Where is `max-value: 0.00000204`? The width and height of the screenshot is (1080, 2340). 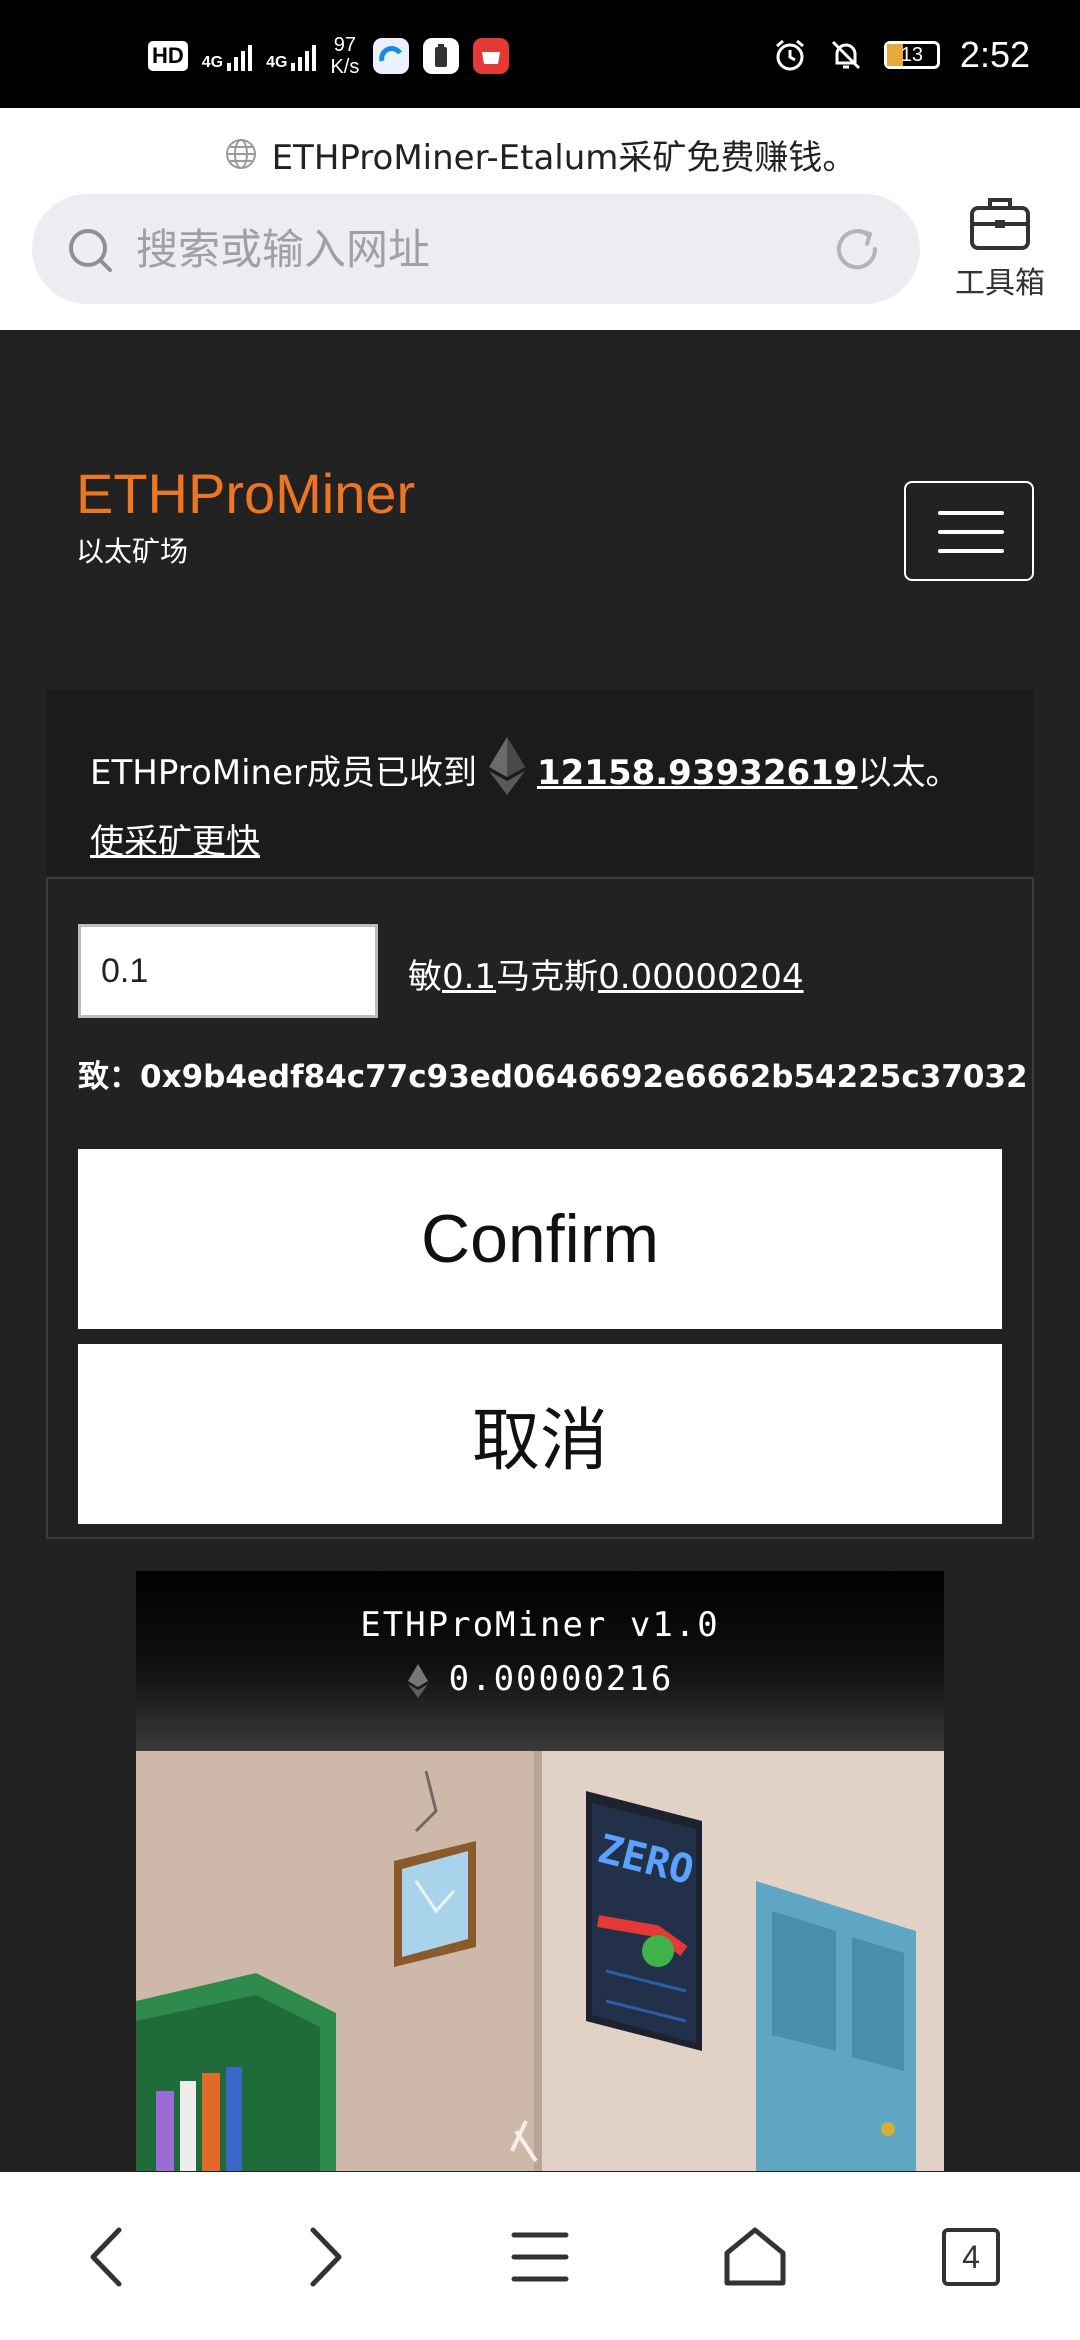
max-value: 0.00000204 is located at coordinates (701, 977).